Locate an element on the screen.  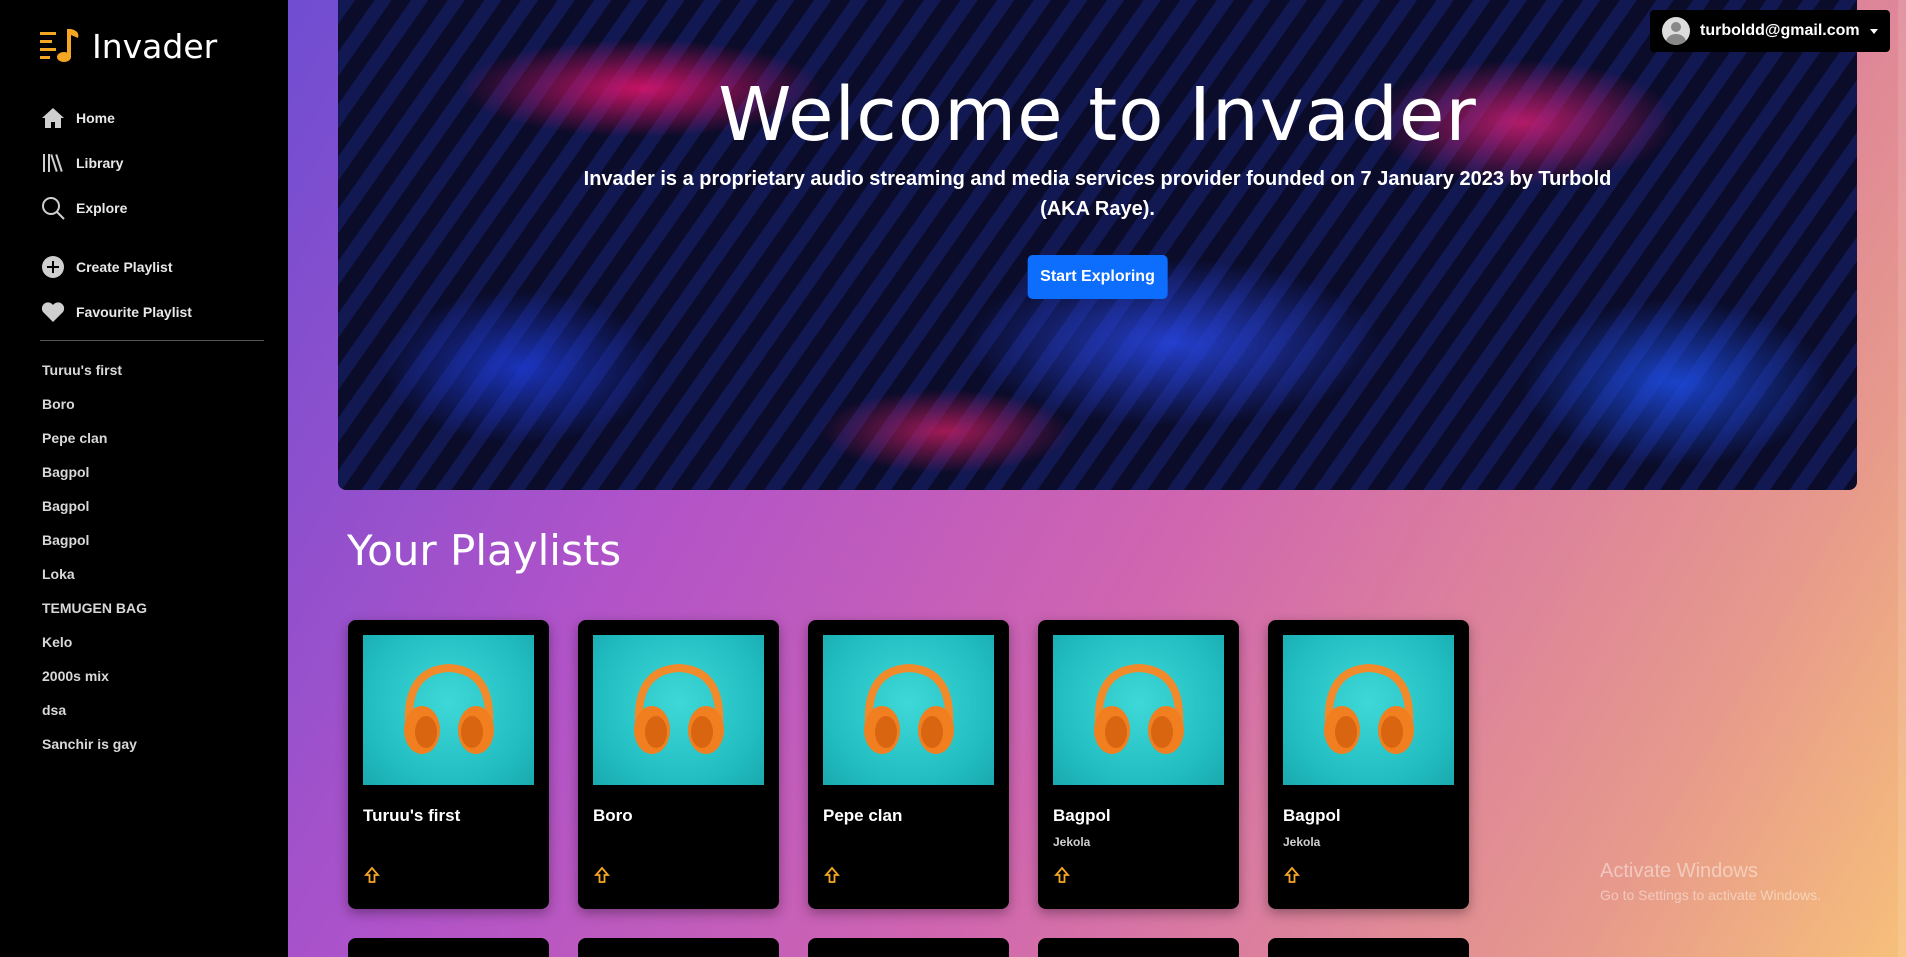
app-logo: Invader is located at coordinates (128, 46).